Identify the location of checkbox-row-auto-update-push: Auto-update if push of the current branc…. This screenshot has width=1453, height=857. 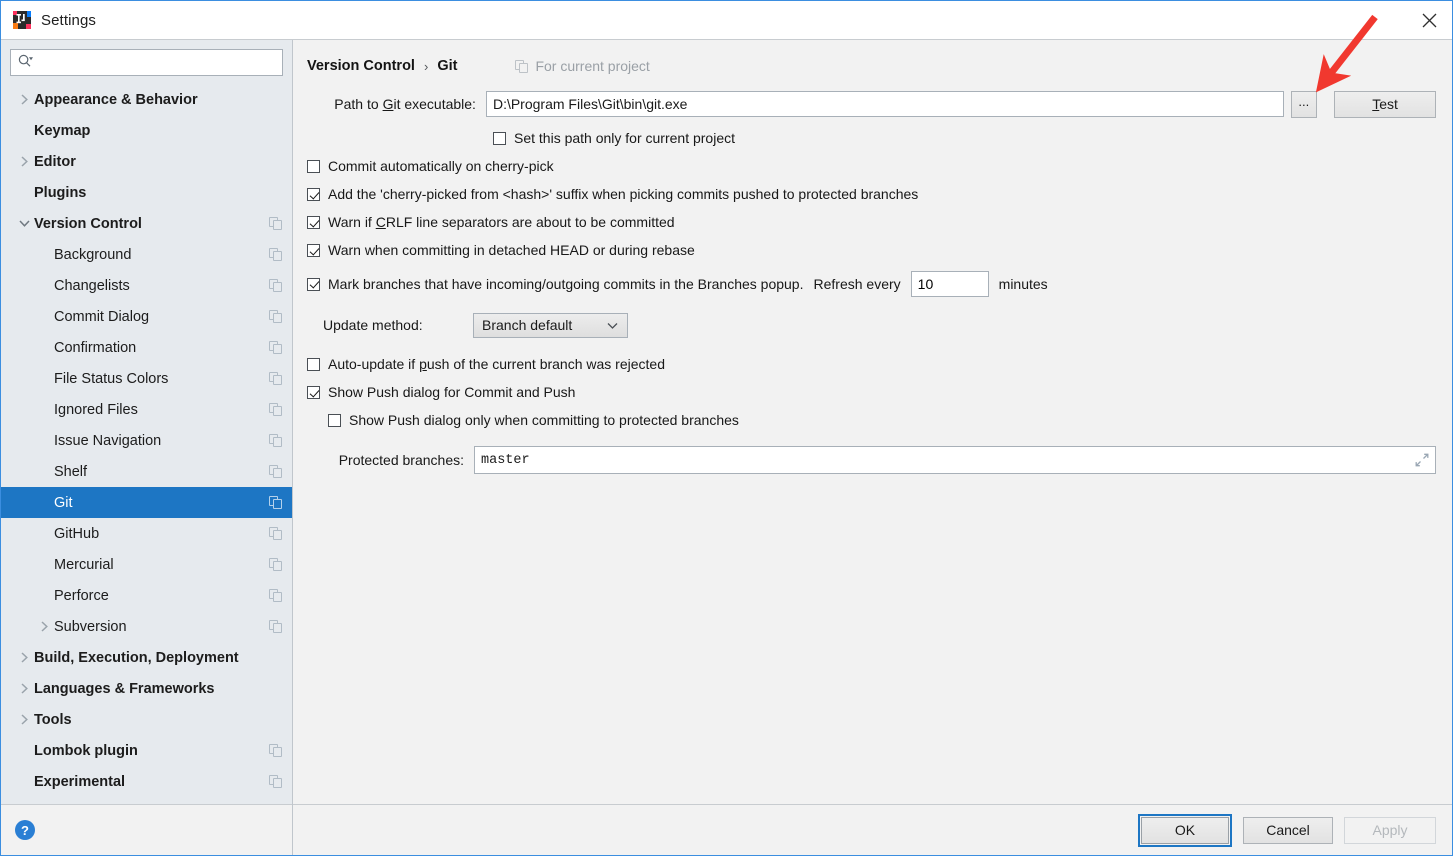
(871, 364).